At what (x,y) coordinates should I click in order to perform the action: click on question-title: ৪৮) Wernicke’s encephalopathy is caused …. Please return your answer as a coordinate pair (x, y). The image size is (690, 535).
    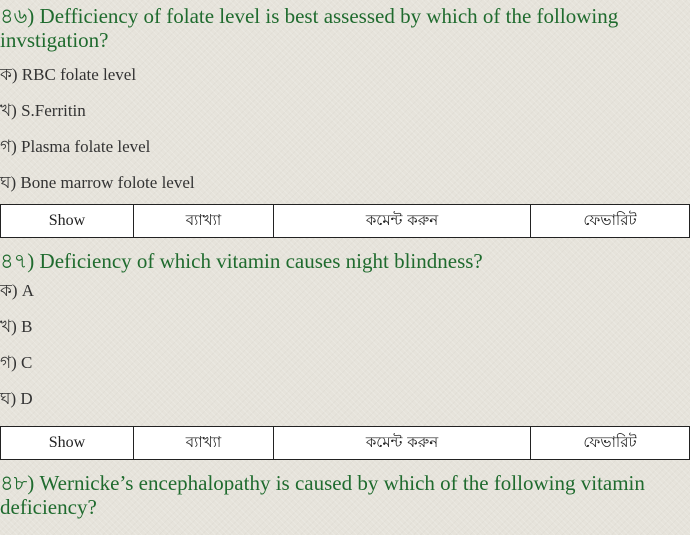
    Looking at the image, I should click on (322, 495).